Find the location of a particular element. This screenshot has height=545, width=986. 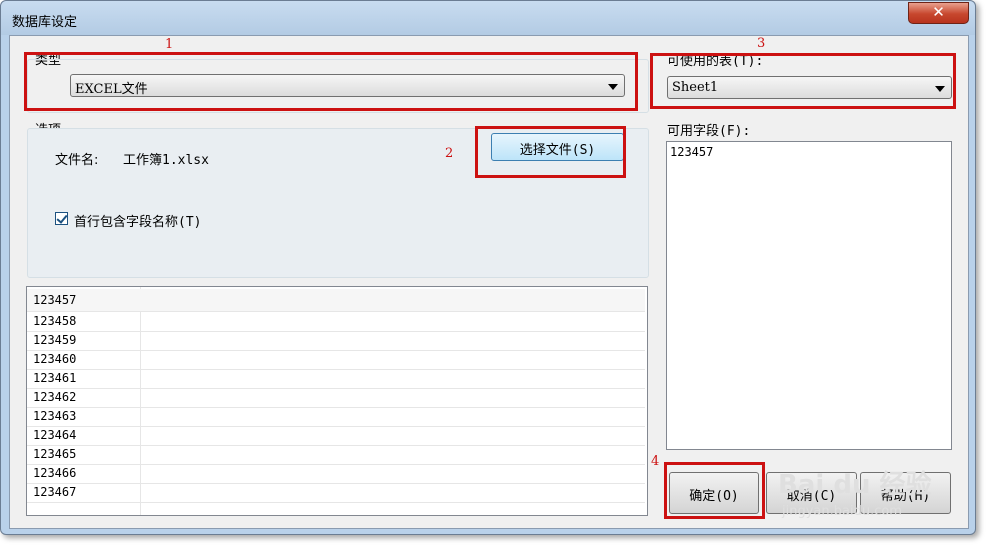

annotation-number-1: 1 is located at coordinates (169, 44).